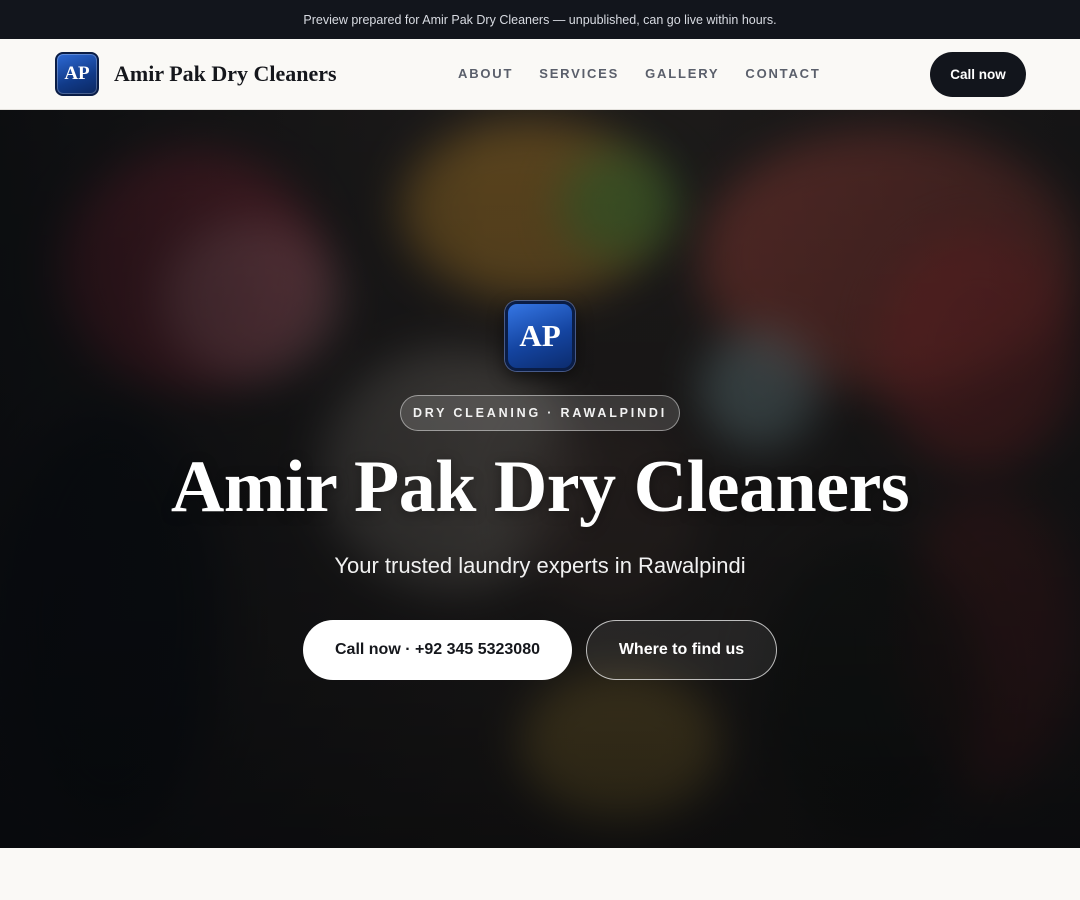 The height and width of the screenshot is (900, 1080). I want to click on hero-logo-initials: AP, so click(540, 335).